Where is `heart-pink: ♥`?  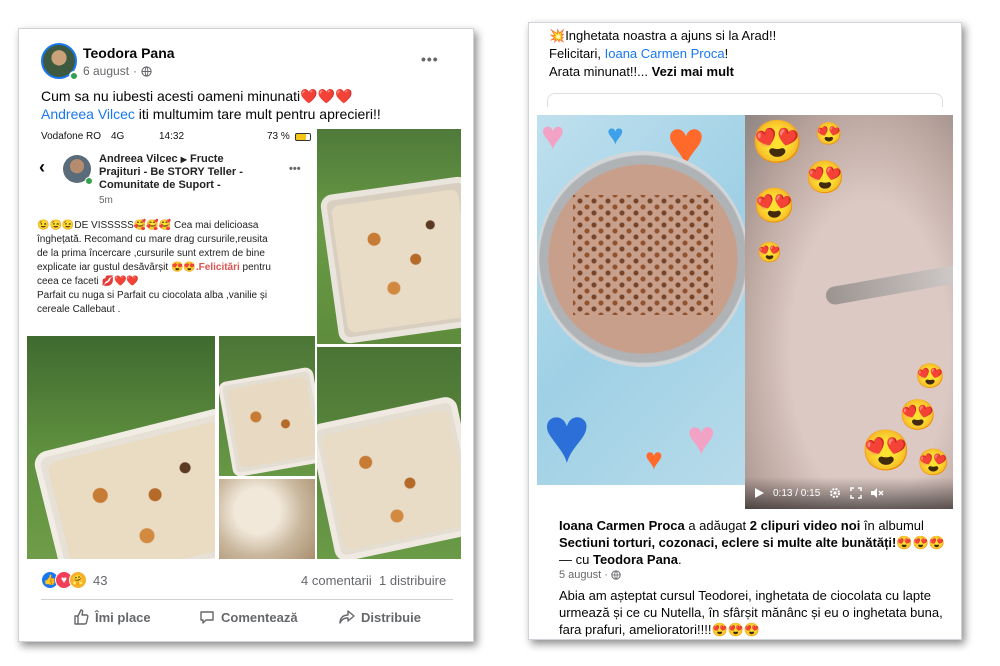
heart-pink: ♥ is located at coordinates (553, 136).